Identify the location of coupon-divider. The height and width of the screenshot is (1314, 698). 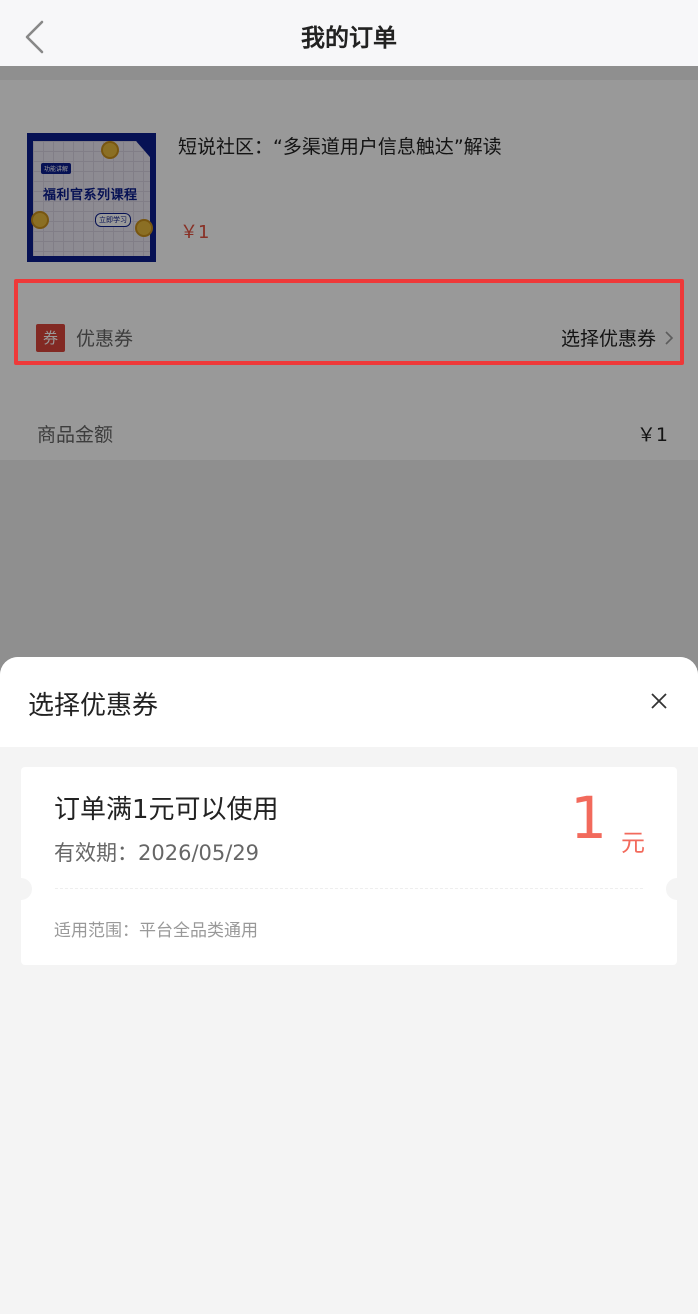
(349, 888).